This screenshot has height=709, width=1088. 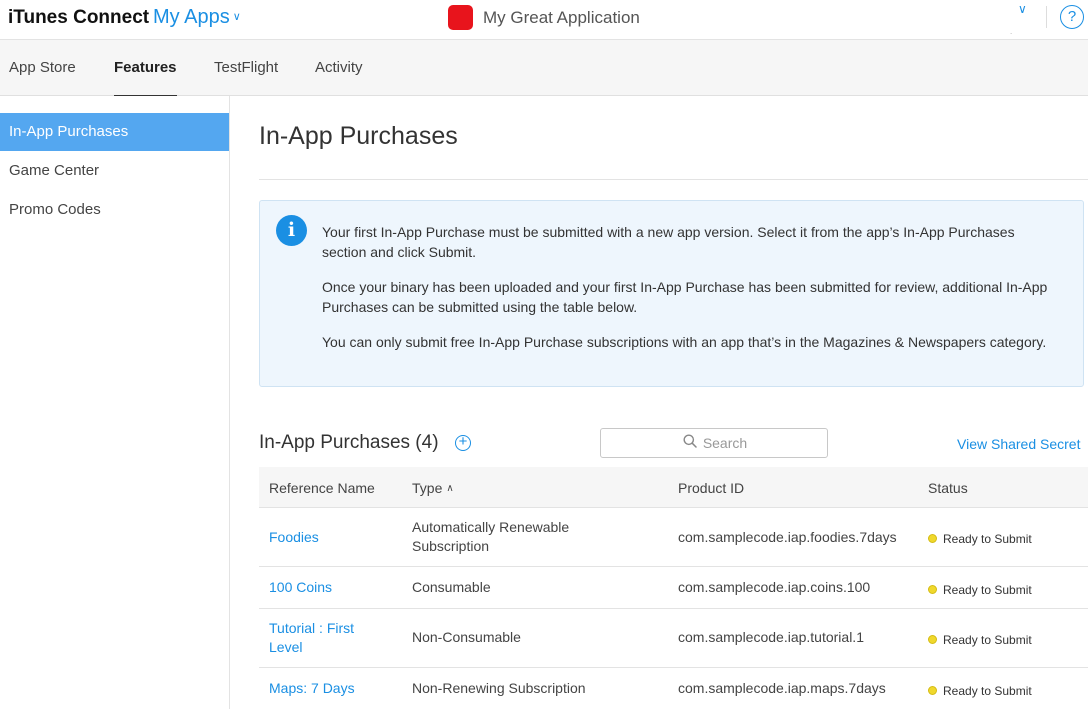 What do you see at coordinates (466, 637) in the screenshot?
I see `row-type: Non-Consumable` at bounding box center [466, 637].